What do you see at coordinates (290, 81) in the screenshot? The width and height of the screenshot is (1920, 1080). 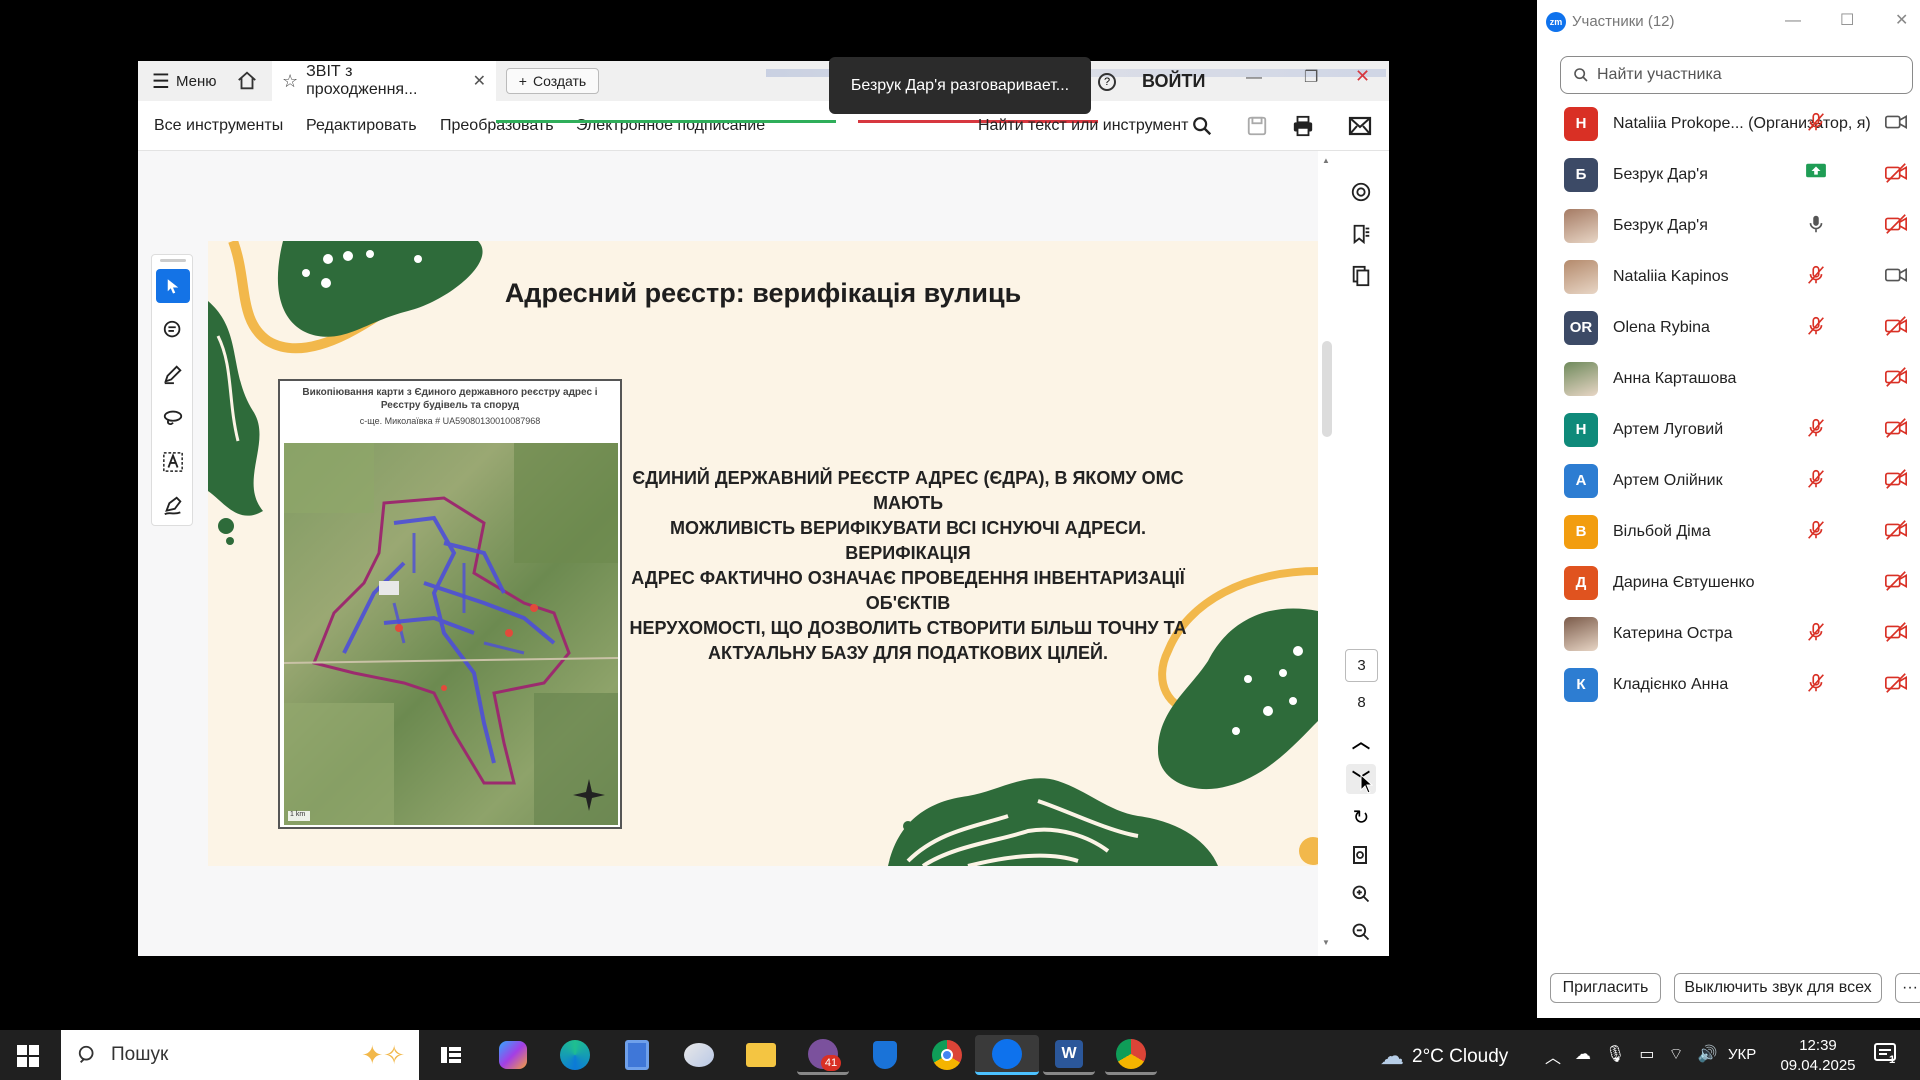 I see `star-icon: ☆` at bounding box center [290, 81].